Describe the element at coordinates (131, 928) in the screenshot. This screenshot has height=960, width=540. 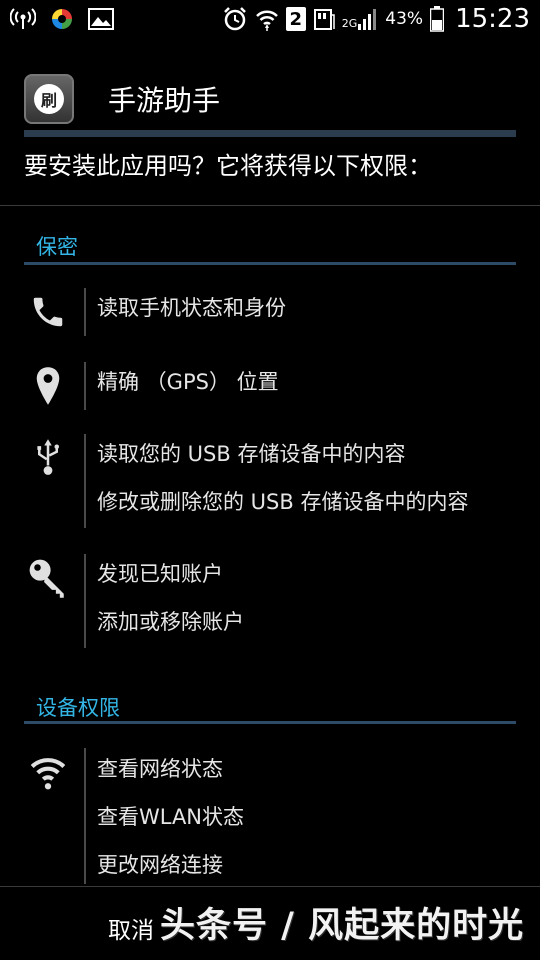
I see `cancel-button: 取消` at that location.